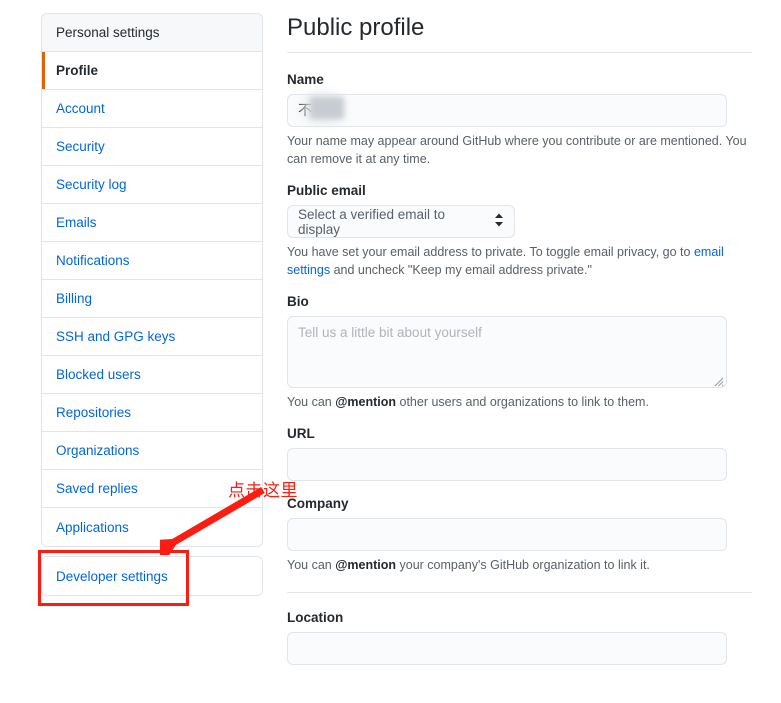 The image size is (781, 703). What do you see at coordinates (74, 298) in the screenshot?
I see `sidebar-item-label: Billing` at bounding box center [74, 298].